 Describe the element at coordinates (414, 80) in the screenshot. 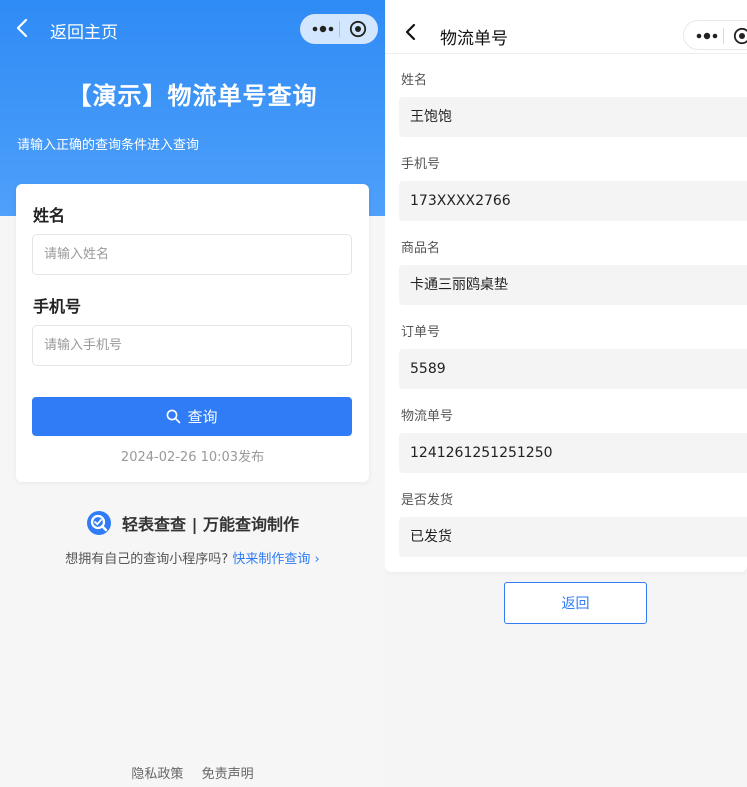

I see `info-label: 姓名` at that location.